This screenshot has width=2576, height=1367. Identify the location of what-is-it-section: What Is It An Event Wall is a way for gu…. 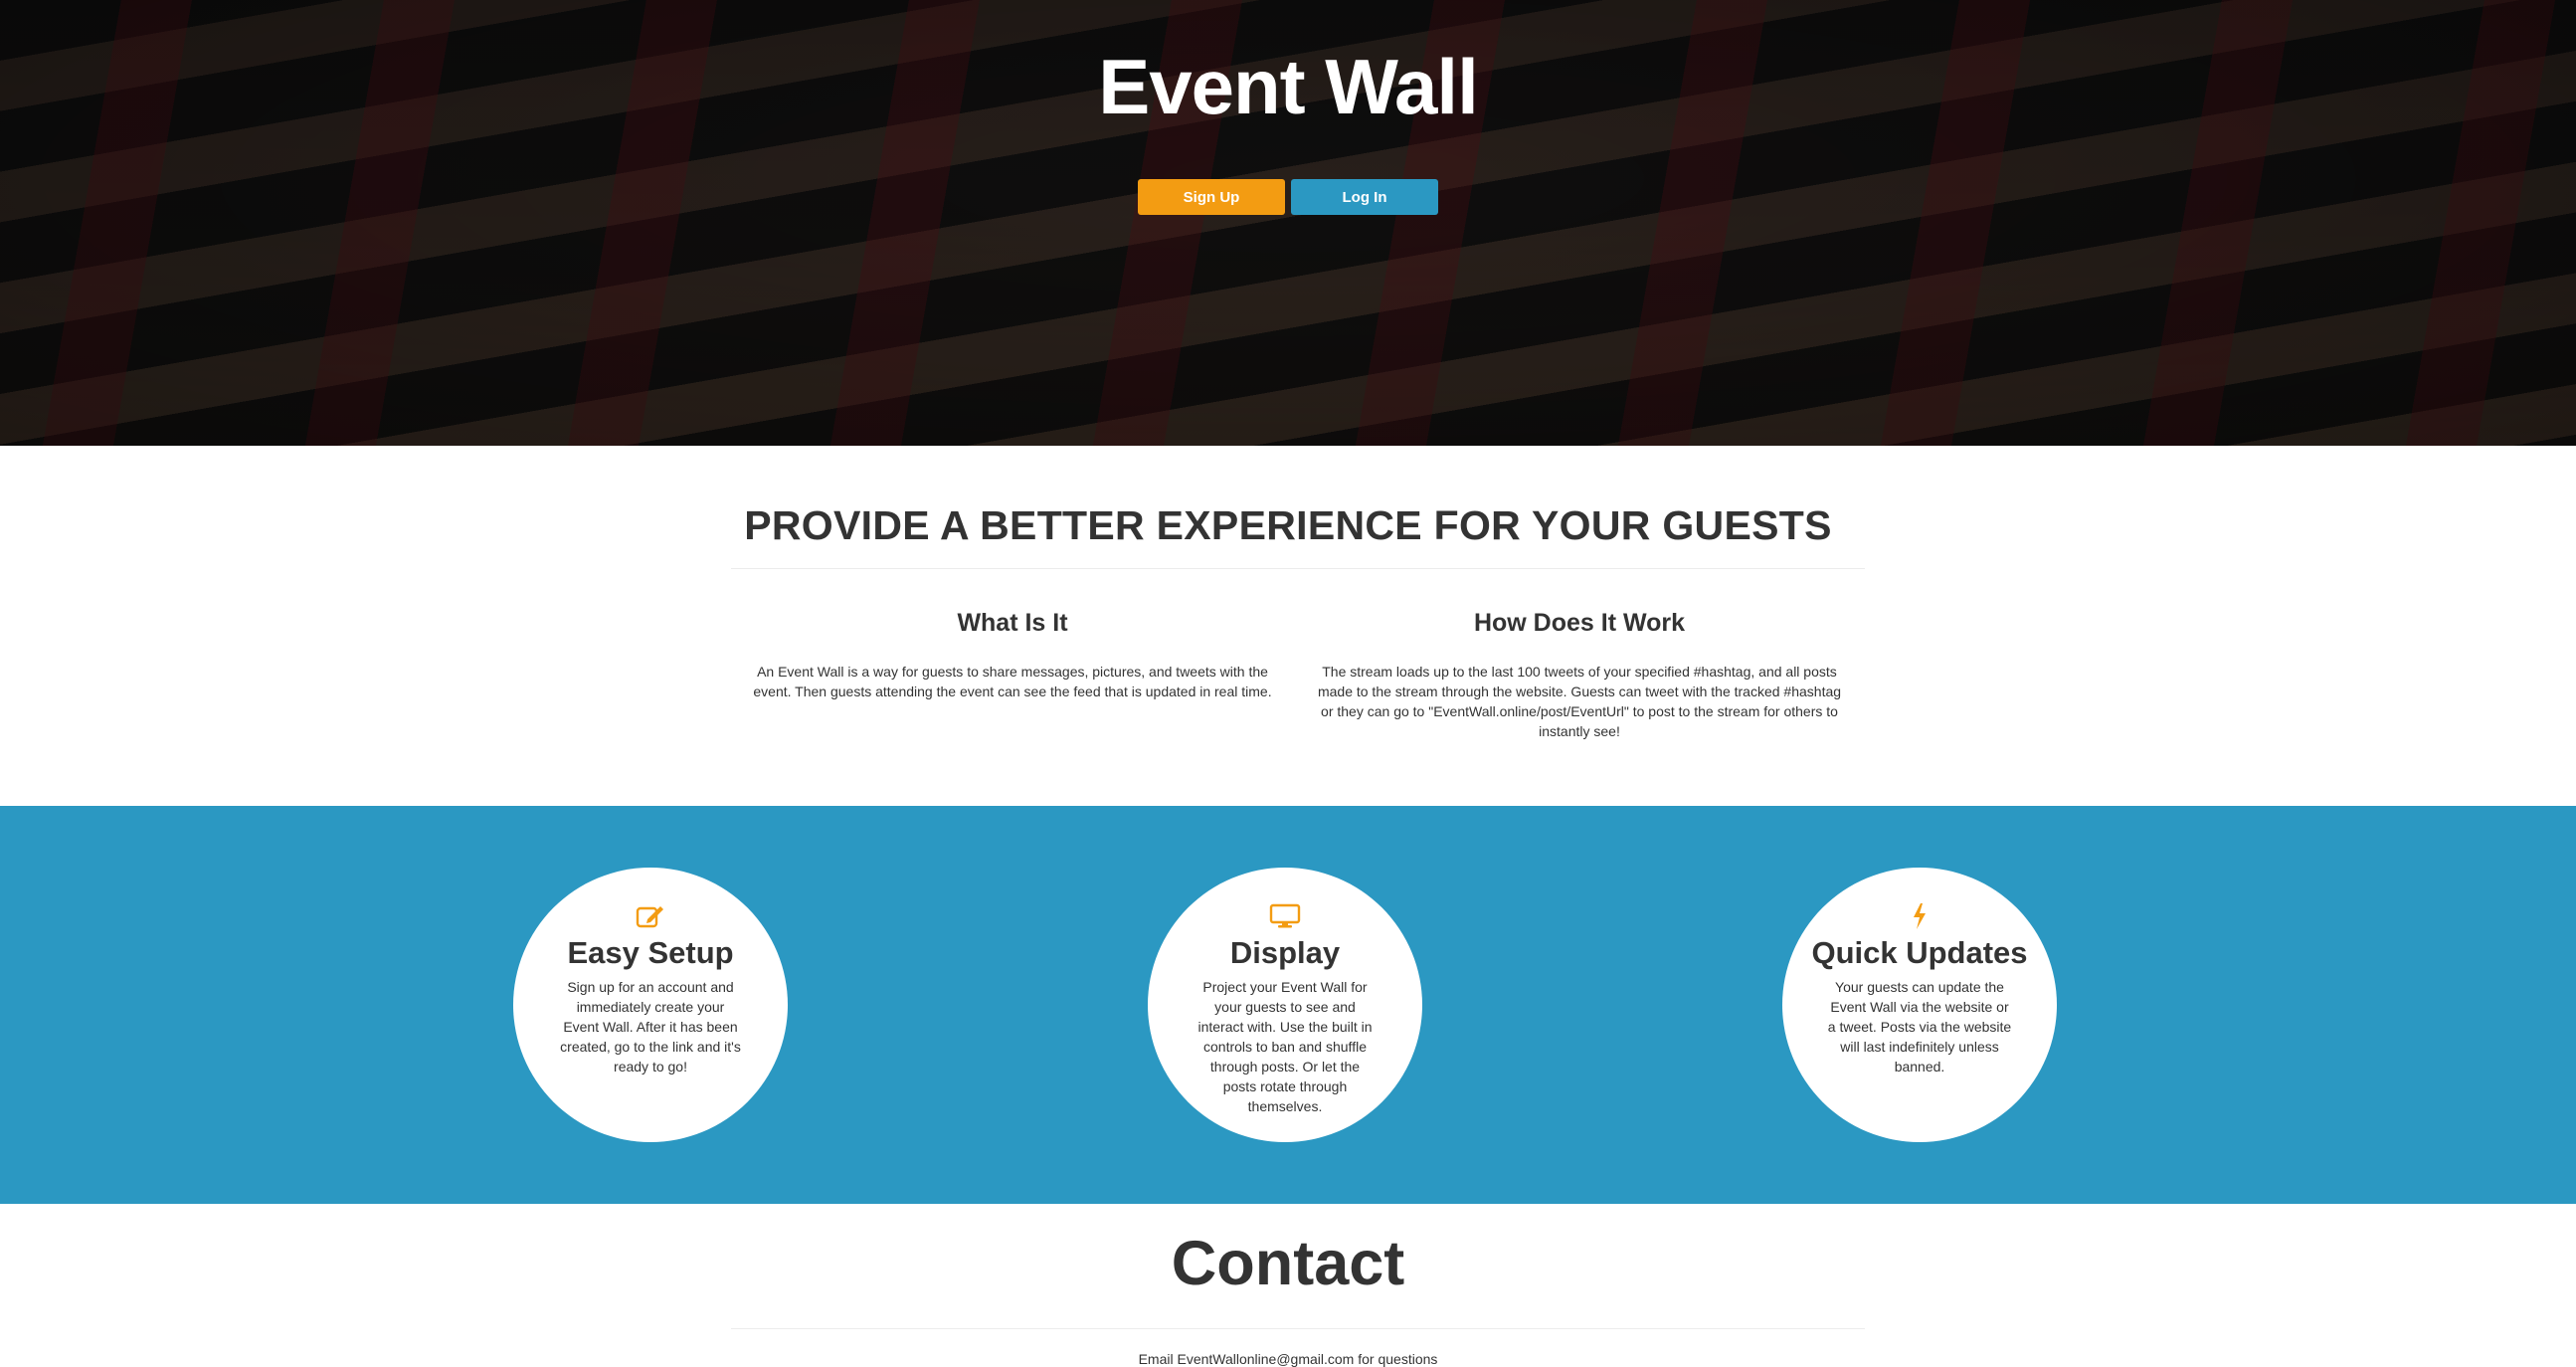
(1012, 655).